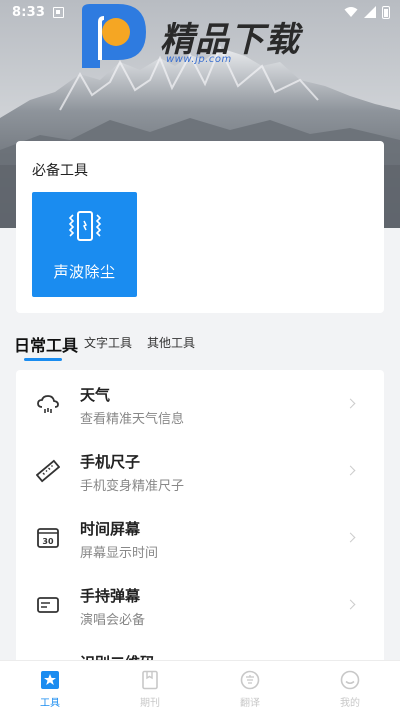 The height and width of the screenshot is (712, 400). I want to click on list-item-title: 天气, so click(95, 395).